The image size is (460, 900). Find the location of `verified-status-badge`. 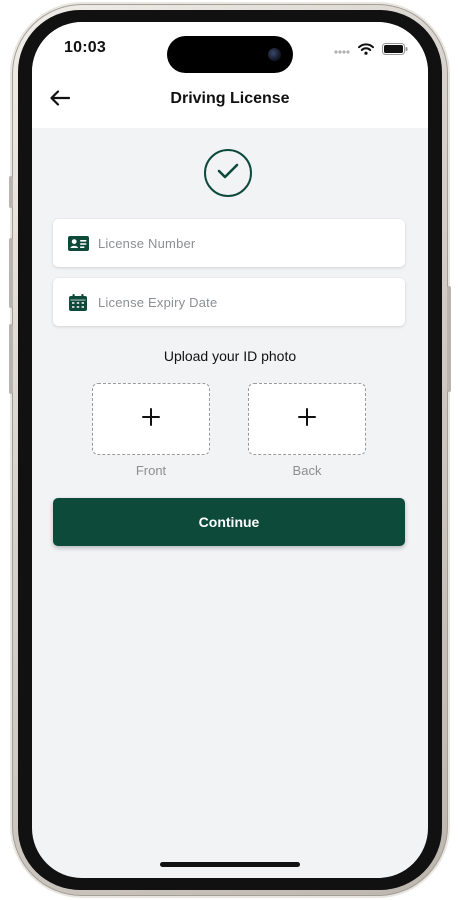

verified-status-badge is located at coordinates (228, 173).